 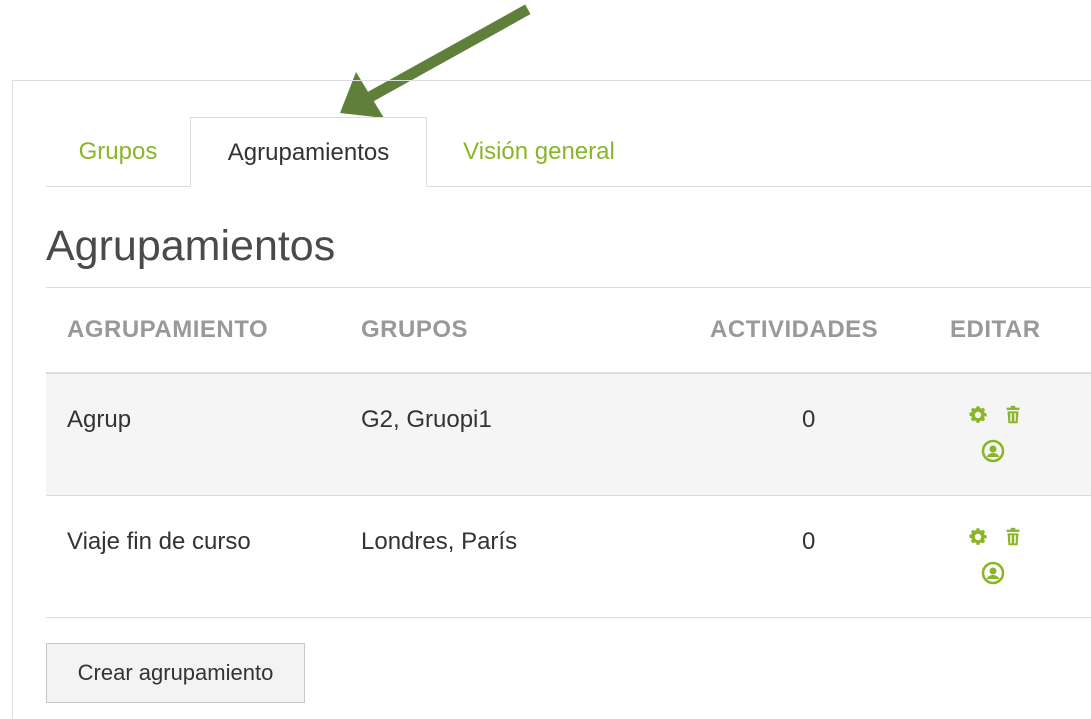 I want to click on tab-vision-general-label: Visión general, so click(x=539, y=151).